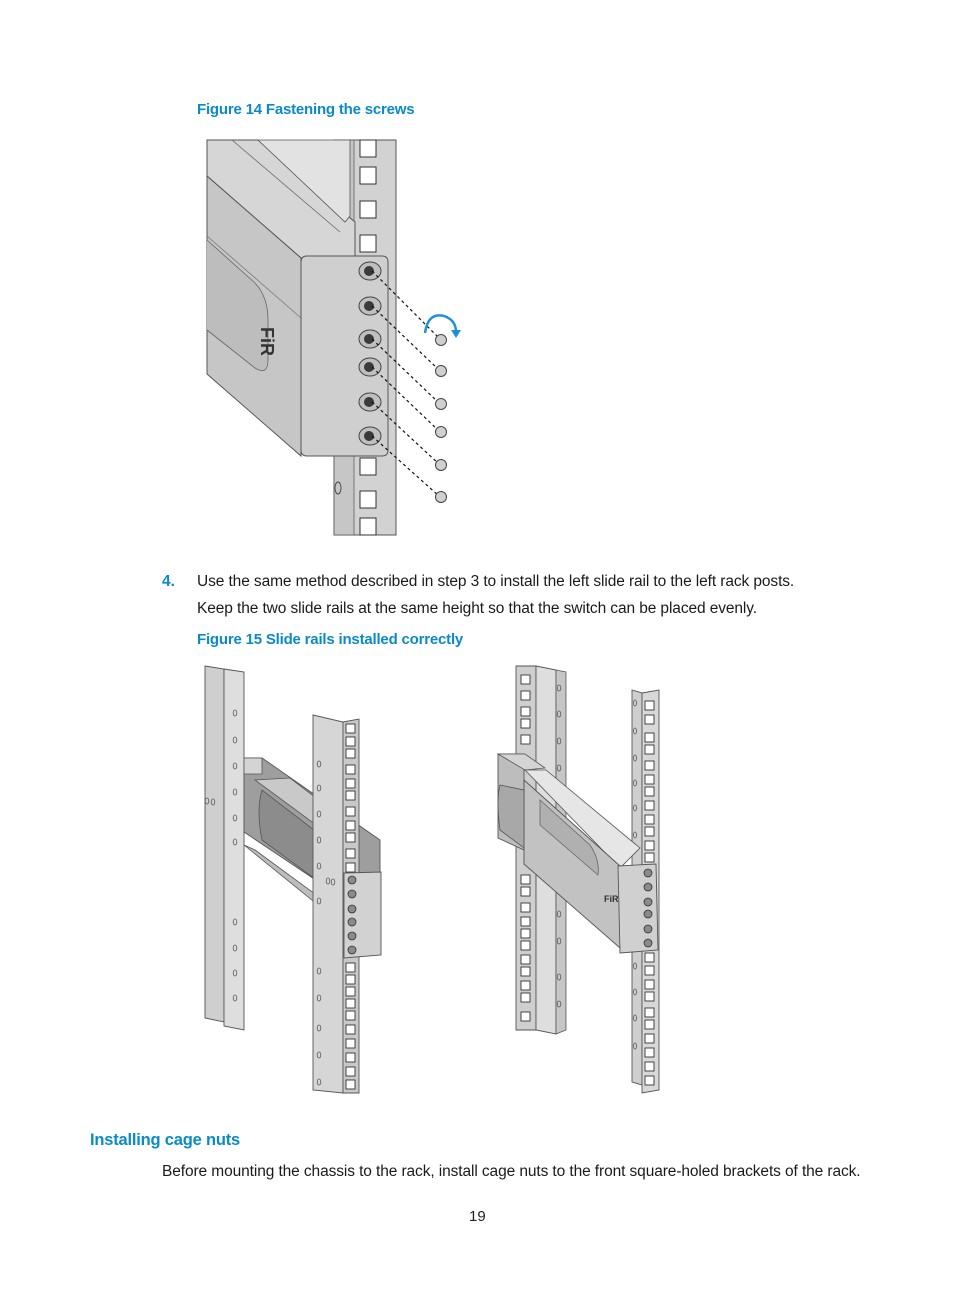 The image size is (954, 1296). I want to click on slide-rails-with-chassis: FiR, so click(578, 879).